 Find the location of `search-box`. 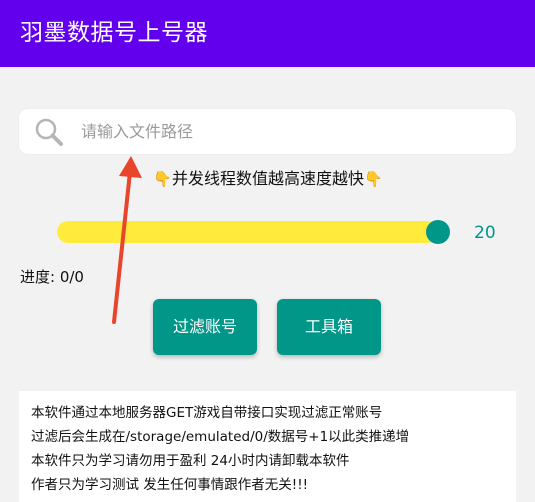

search-box is located at coordinates (267, 131).